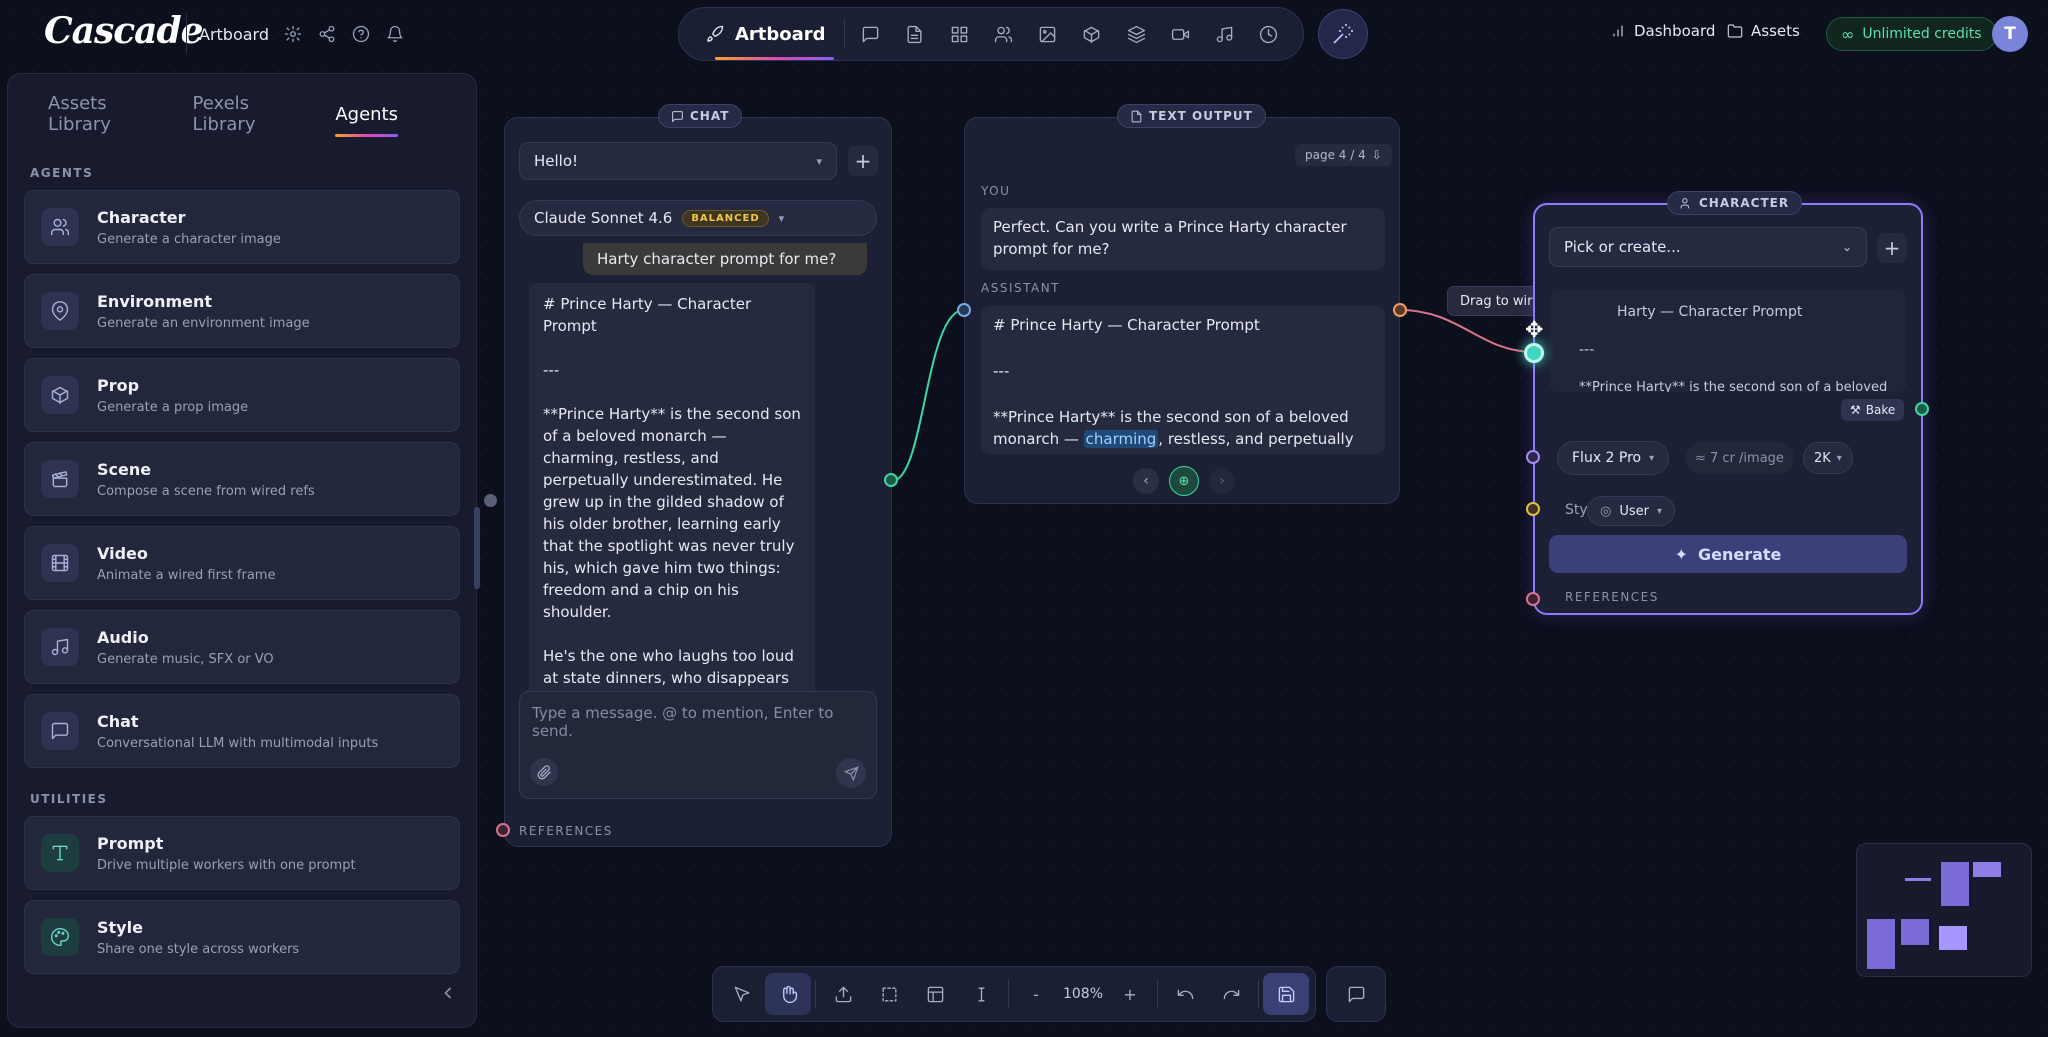 The image size is (2048, 1037). Describe the element at coordinates (1922, 409) in the screenshot. I see `character-output-port` at that location.